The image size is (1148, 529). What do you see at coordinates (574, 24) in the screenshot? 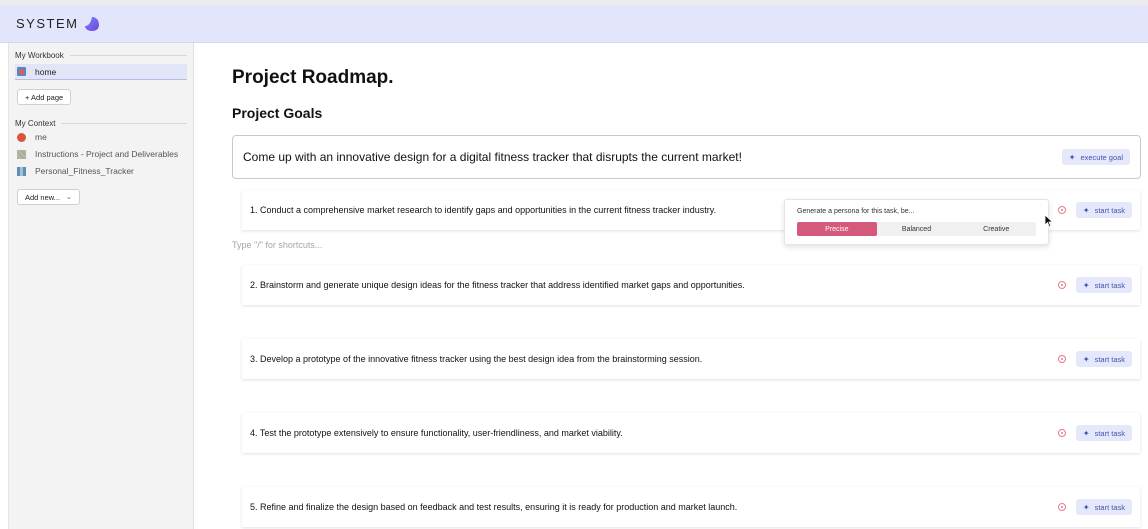
I see `top-bar: SYSTEM` at bounding box center [574, 24].